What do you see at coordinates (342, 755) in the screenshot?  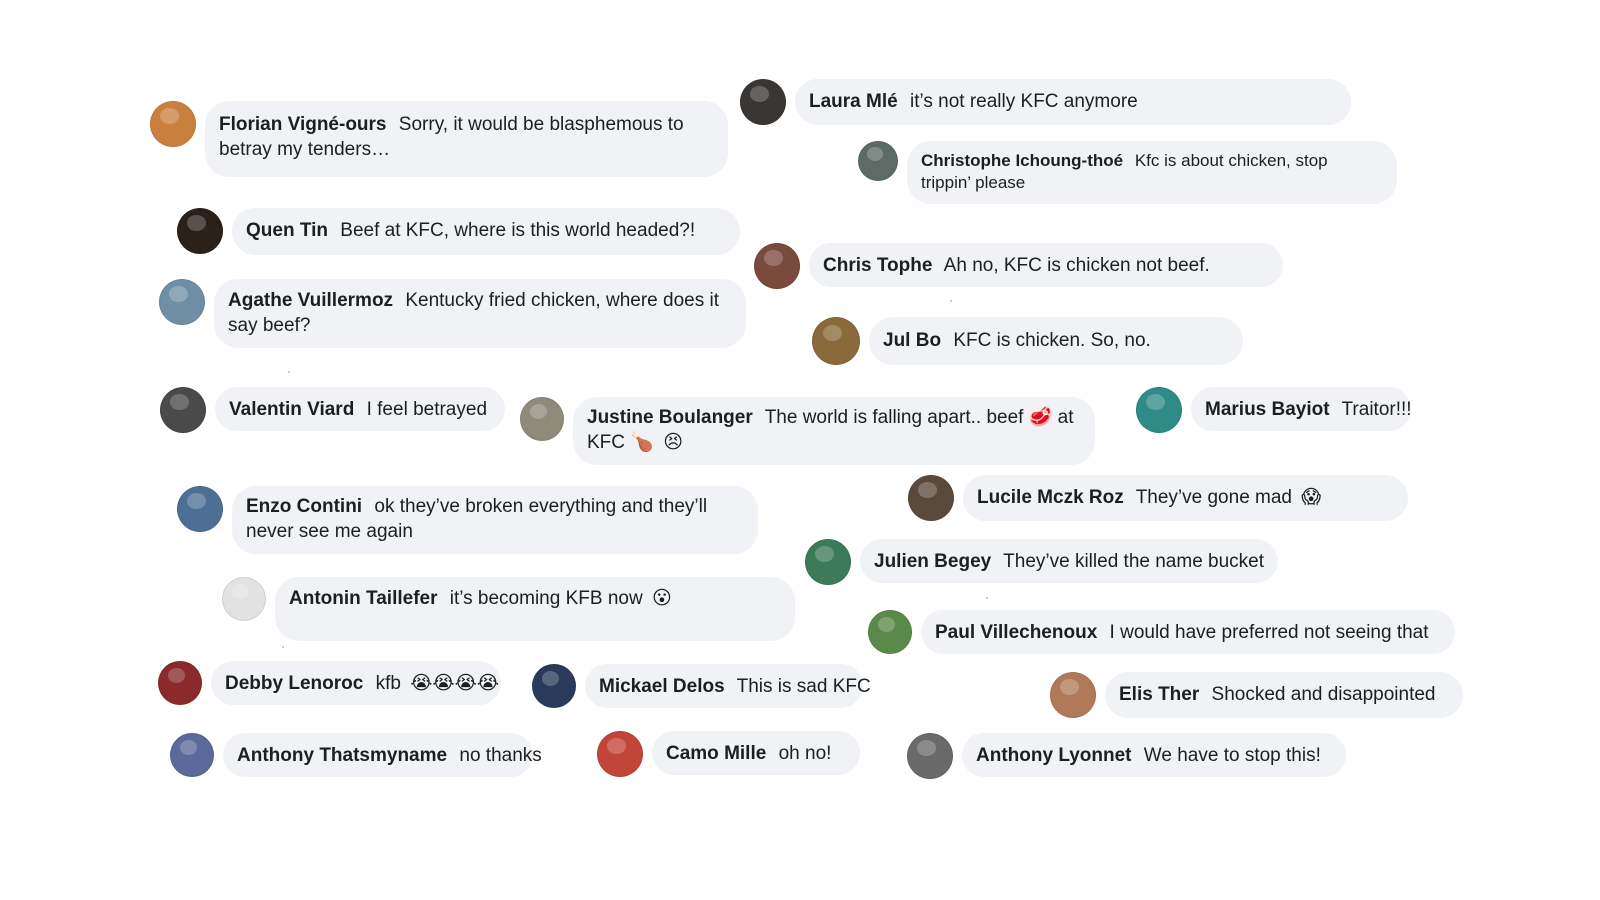 I see `comment-author: Anthony Thatsmyname` at bounding box center [342, 755].